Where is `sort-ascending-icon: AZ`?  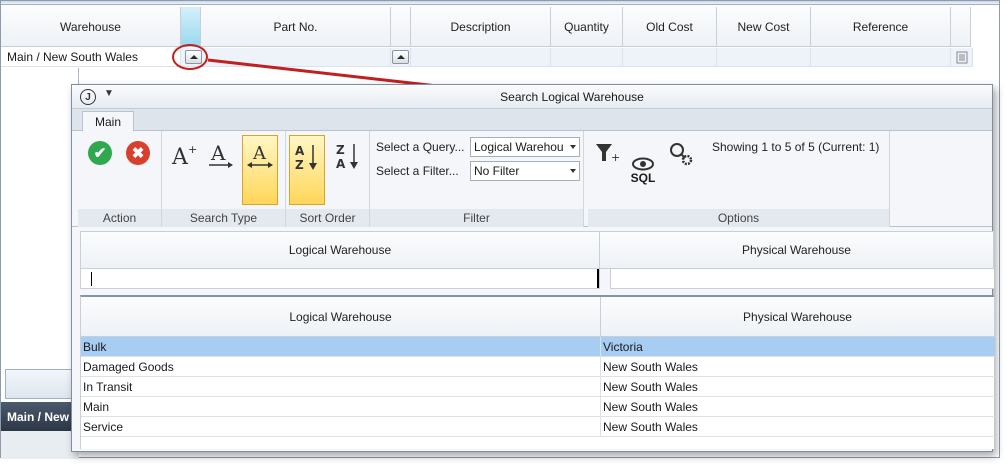 sort-ascending-icon: AZ is located at coordinates (306, 158).